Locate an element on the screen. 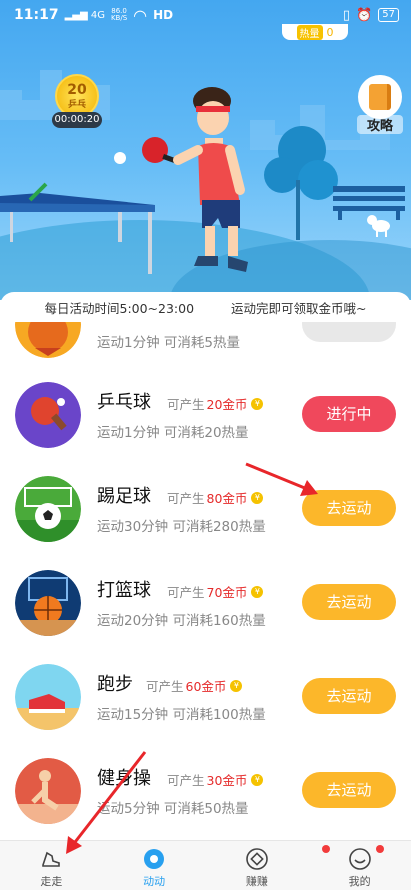 Image resolution: width=411 pixels, height=890 pixels. reward-tip-text: 运动完即可领取金币哦~ is located at coordinates (299, 308).